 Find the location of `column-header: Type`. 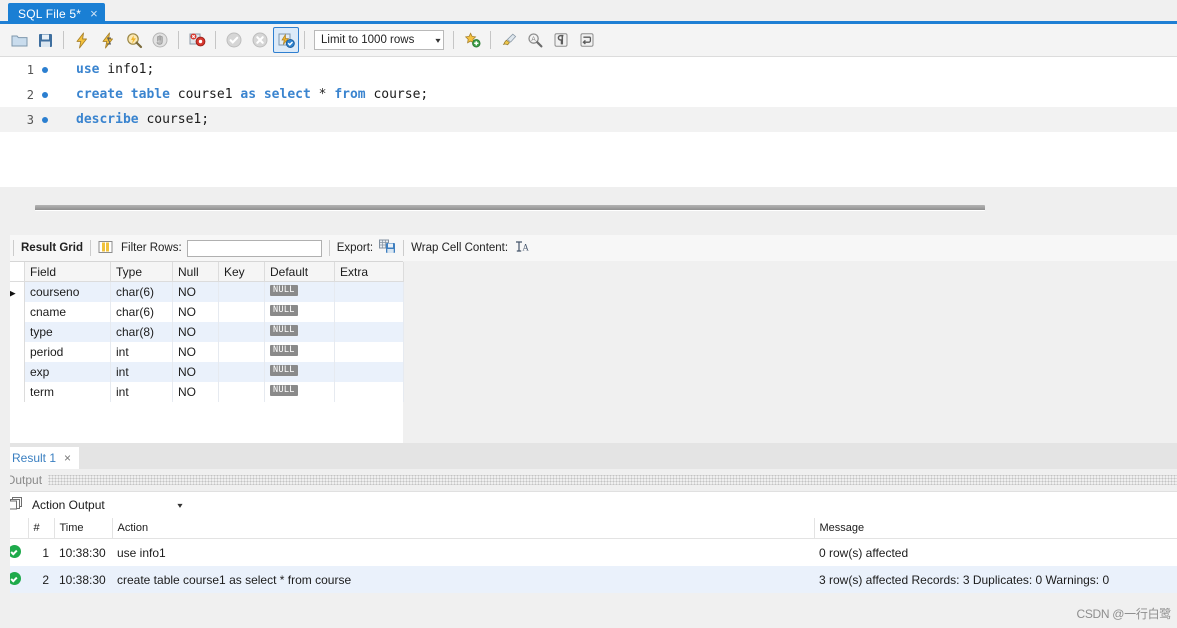

column-header: Type is located at coordinates (141, 272).